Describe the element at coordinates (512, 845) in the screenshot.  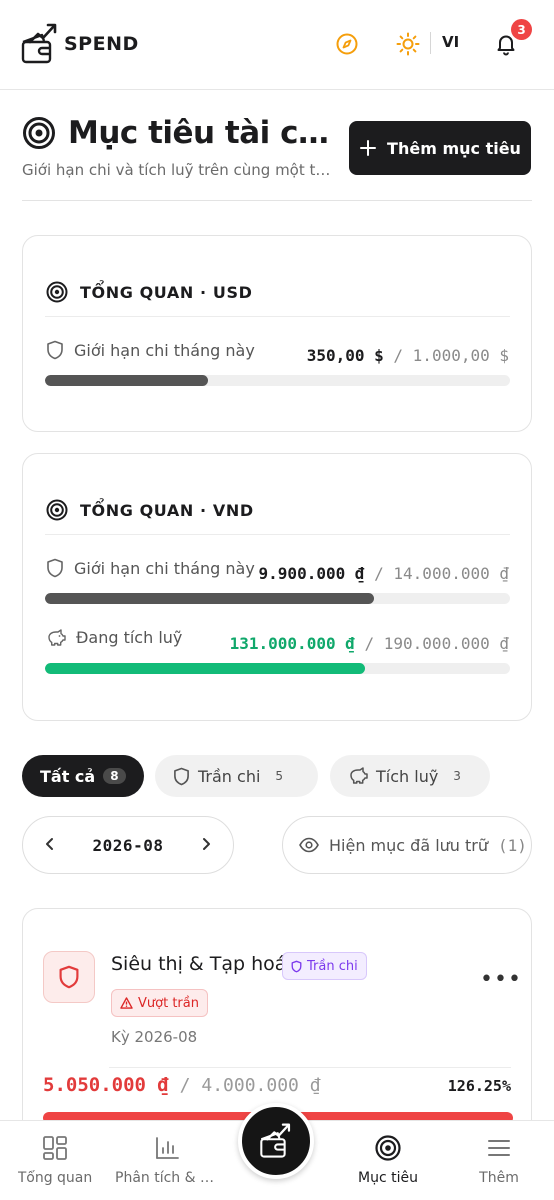
I see `archive-count: (1)` at that location.